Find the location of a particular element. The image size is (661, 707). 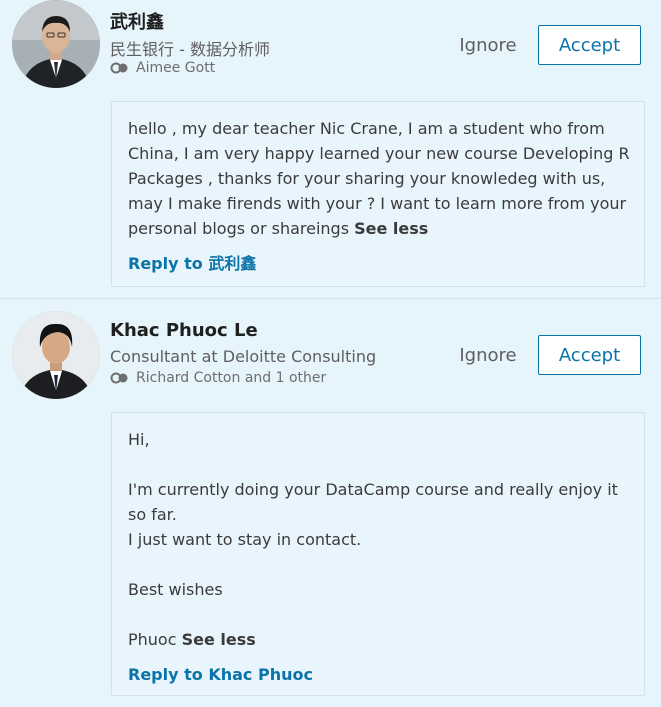

shared-connections: Richard Cotton and 1 other is located at coordinates (218, 378).